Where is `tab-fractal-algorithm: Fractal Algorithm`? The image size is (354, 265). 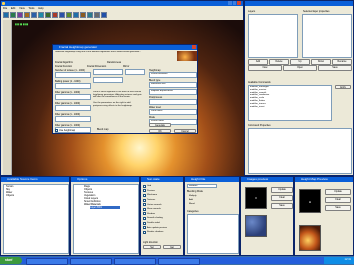 tab-fractal-algorithm: Fractal Algorithm is located at coordinates (80, 62).